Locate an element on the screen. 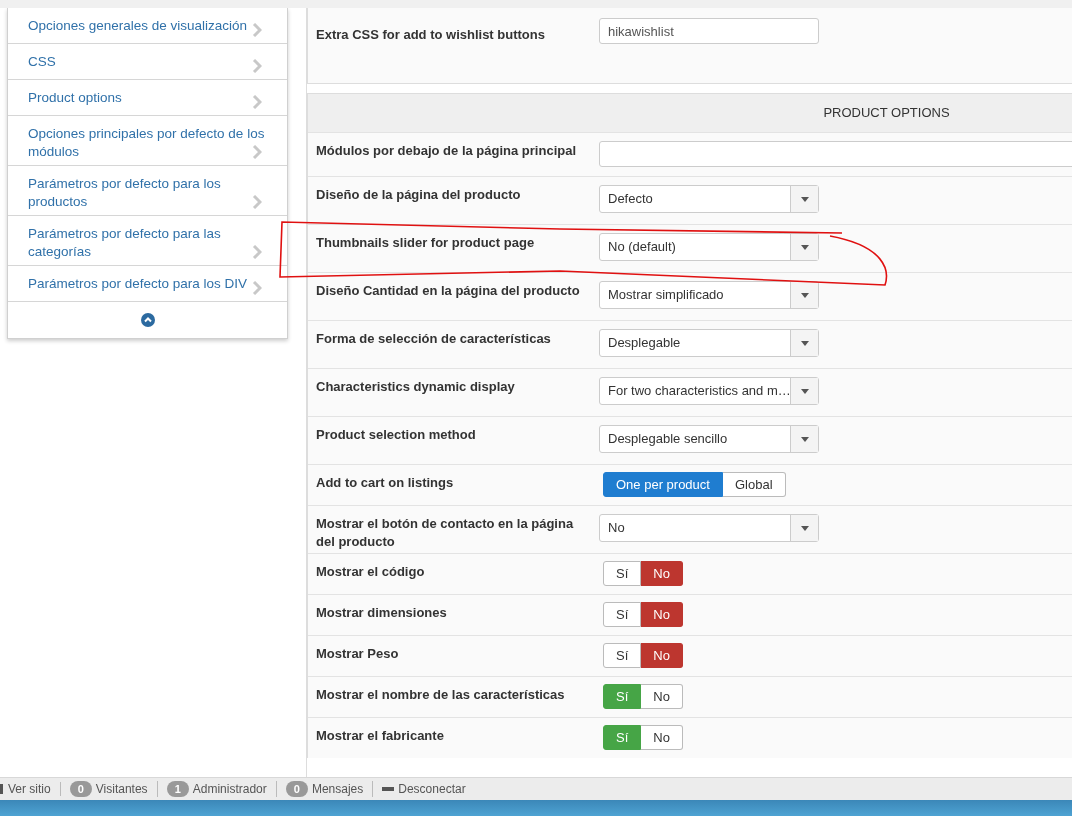 The image size is (1072, 816). setting-label: Extra CSS for add to wishlist buttons is located at coordinates (430, 35).